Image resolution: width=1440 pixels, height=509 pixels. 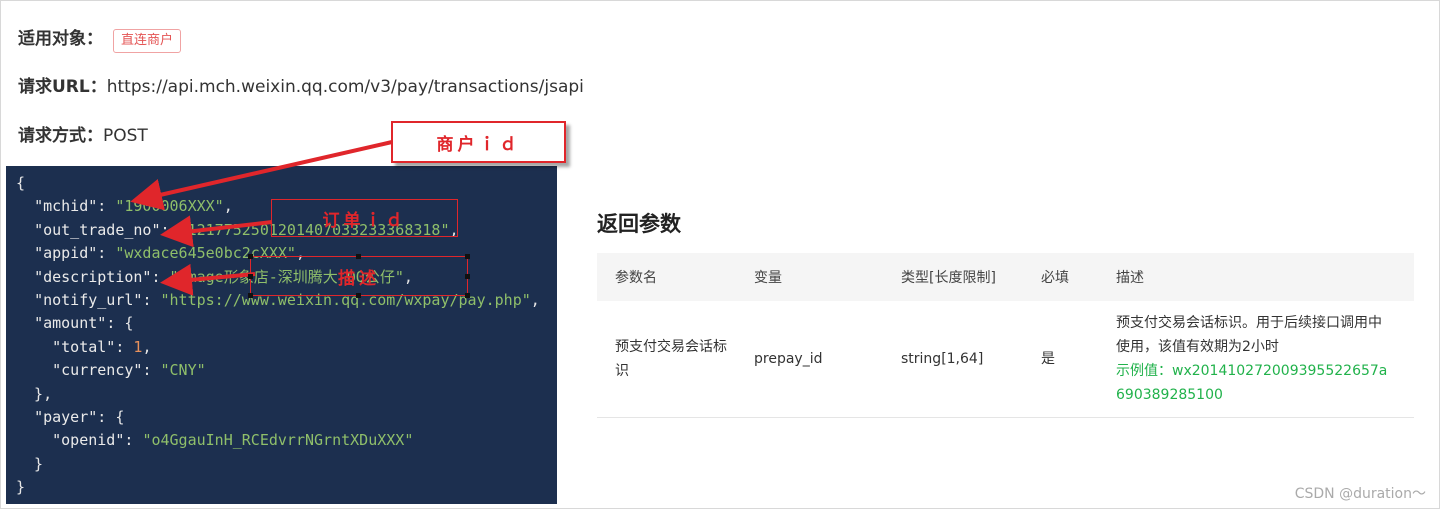 I want to click on param-name: 预支付交易会话标识, so click(x=666, y=359).